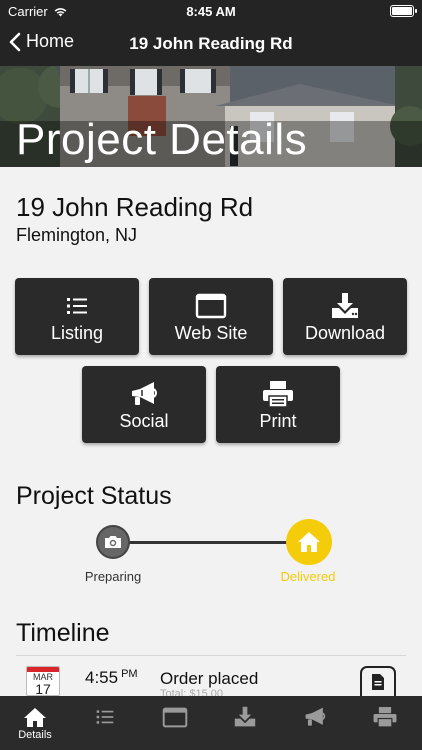 The height and width of the screenshot is (750, 422). What do you see at coordinates (113, 576) in the screenshot?
I see `step-label-preparing: Preparing` at bounding box center [113, 576].